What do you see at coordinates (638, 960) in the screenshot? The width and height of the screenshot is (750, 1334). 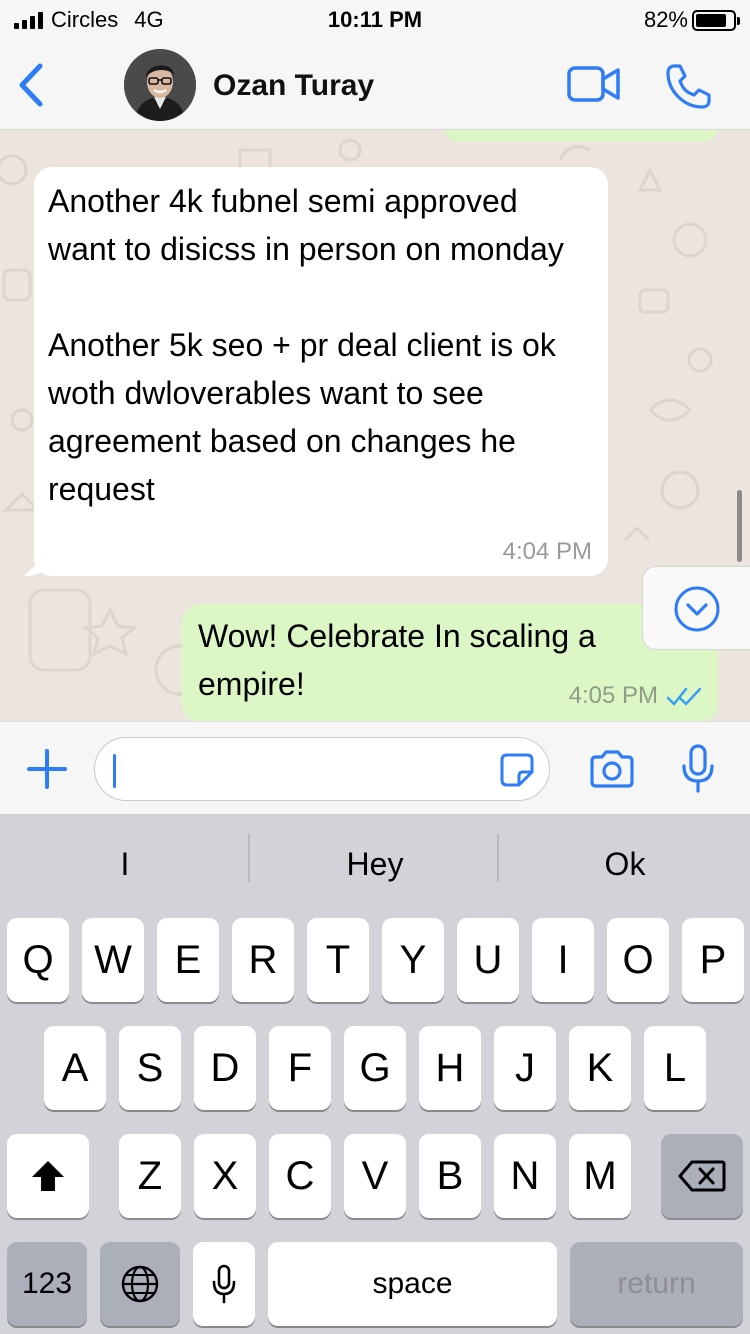 I see `key-o: O` at bounding box center [638, 960].